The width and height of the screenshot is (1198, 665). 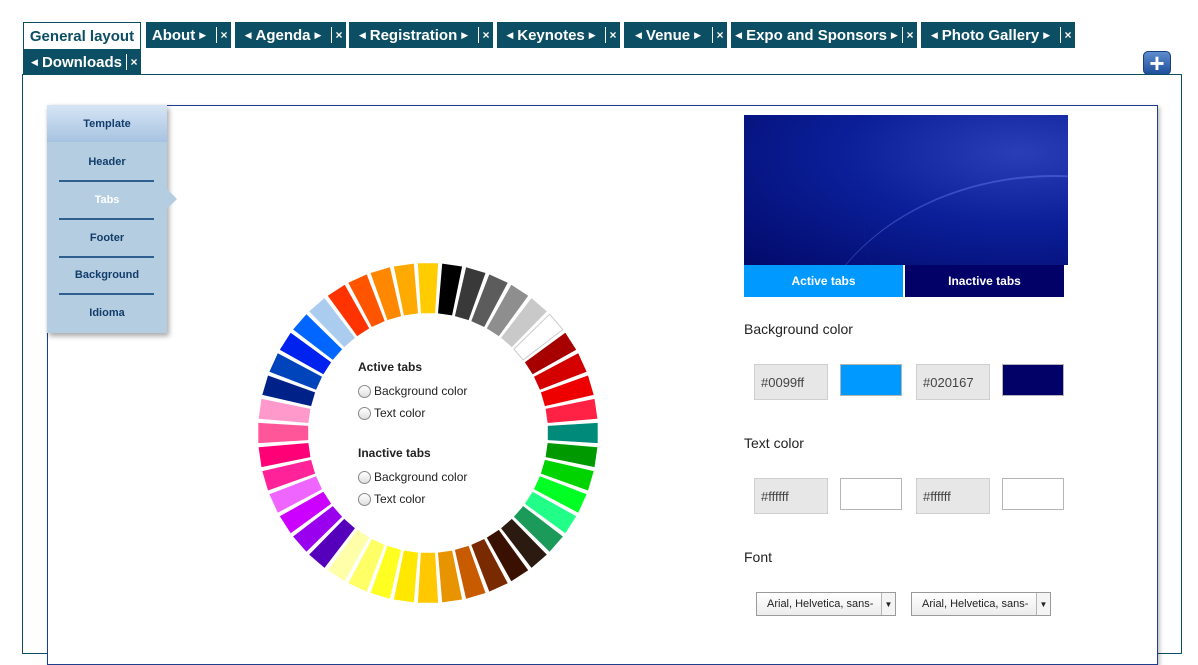 I want to click on tab-label: Photo Gallery, so click(x=990, y=35).